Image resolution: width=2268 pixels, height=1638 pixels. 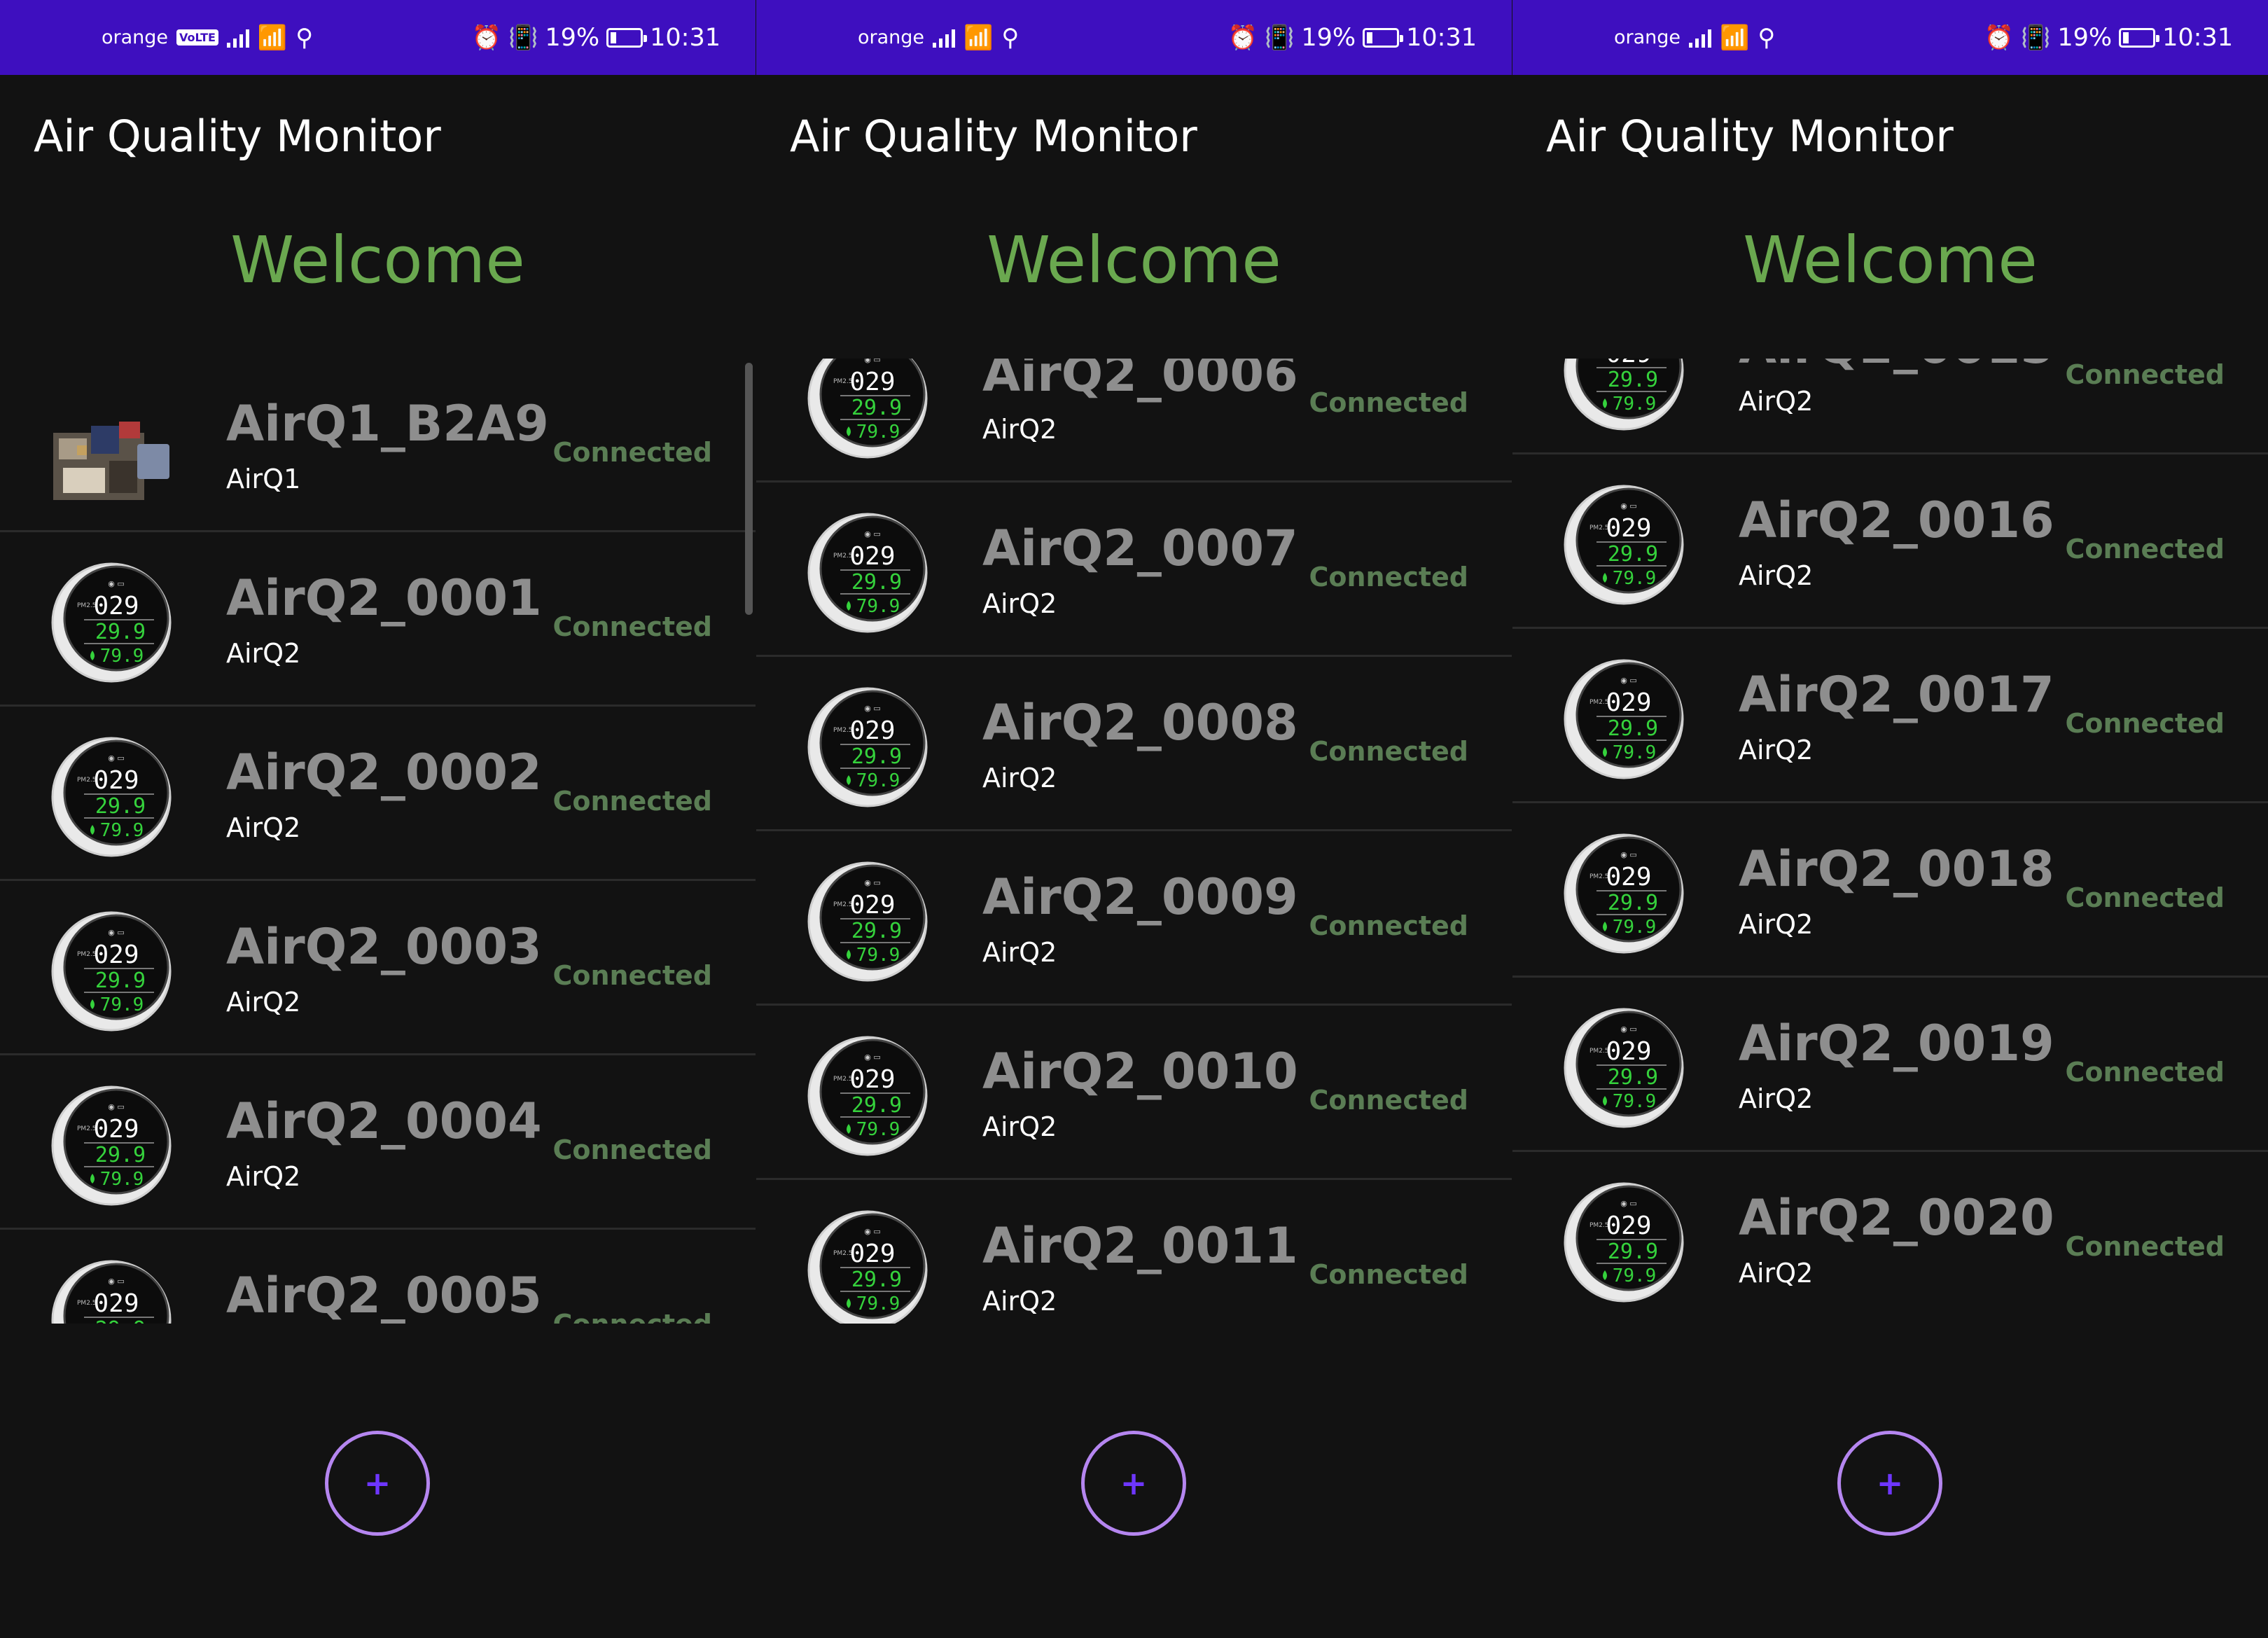 I want to click on device-name: AirQ1_B2A9, so click(x=387, y=423).